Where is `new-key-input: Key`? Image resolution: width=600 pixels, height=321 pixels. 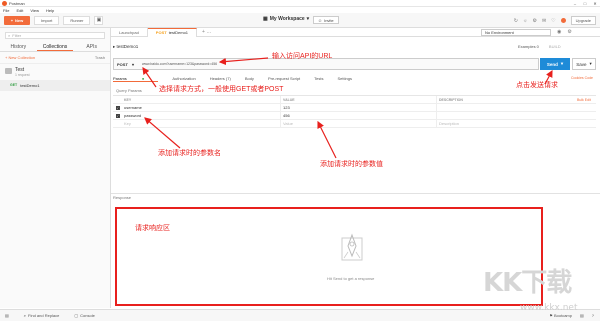
new-key-input: Key is located at coordinates (201, 123).